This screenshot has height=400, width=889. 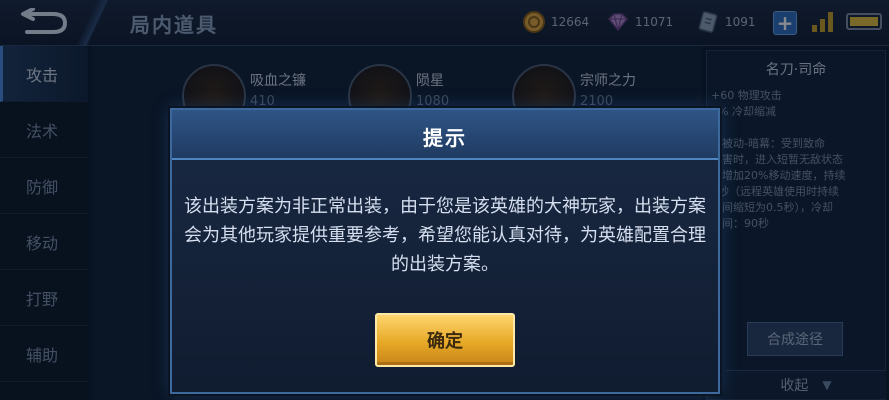 What do you see at coordinates (445, 138) in the screenshot?
I see `dialog-title: 提示` at bounding box center [445, 138].